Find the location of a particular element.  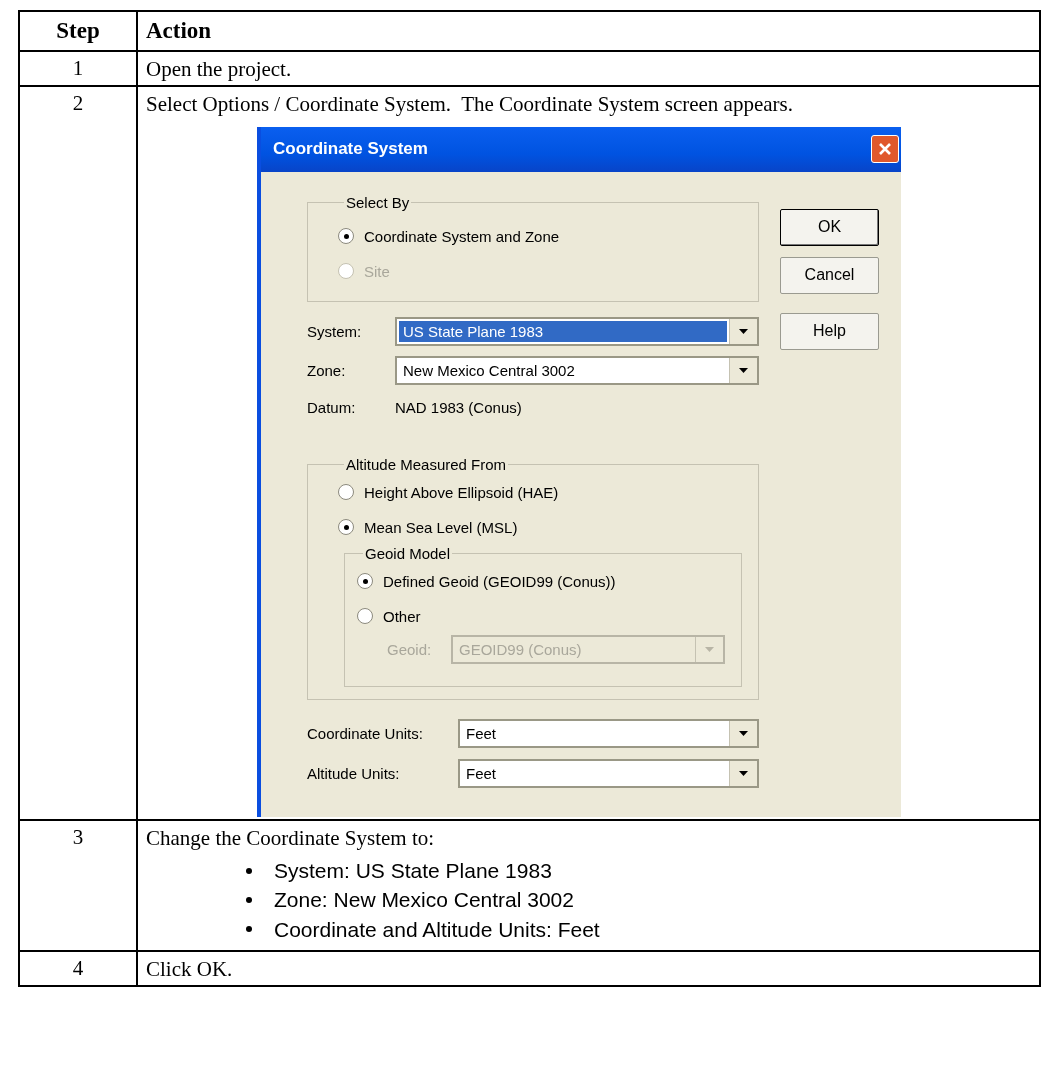

radio-option: Mean Sea Level (MSL) is located at coordinates (540, 527).